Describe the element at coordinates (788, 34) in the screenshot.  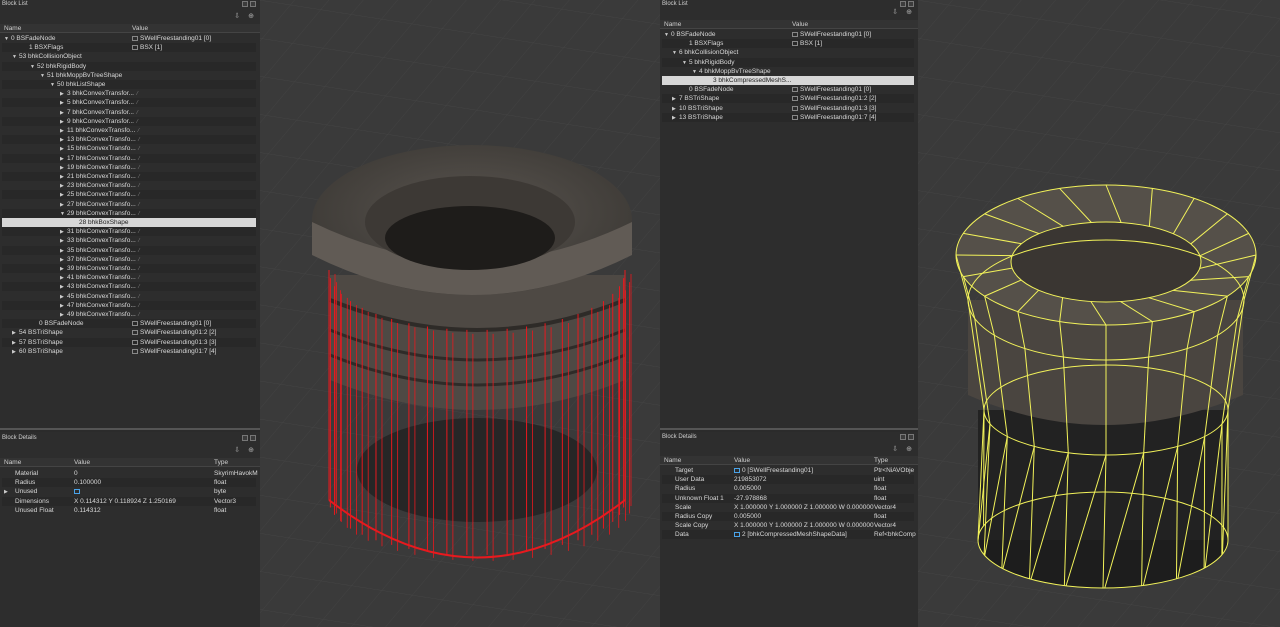
I see `tree-row: ▼ 0 BSFadeNode SWellFreestanding01 [0]` at that location.